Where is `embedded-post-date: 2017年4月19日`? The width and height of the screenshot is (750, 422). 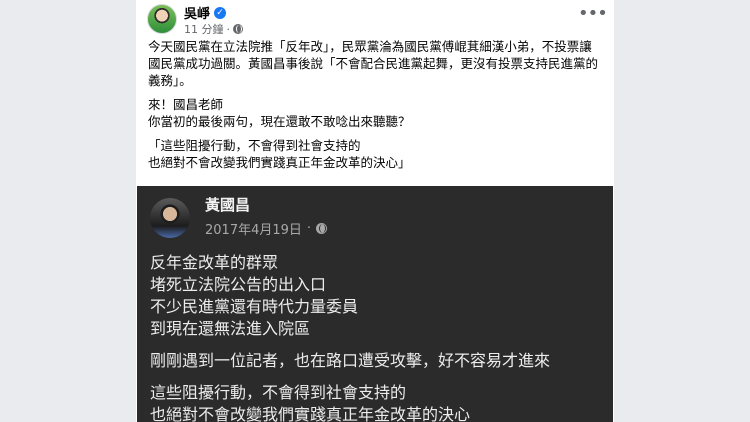
embedded-post-date: 2017年4月19日 is located at coordinates (253, 230).